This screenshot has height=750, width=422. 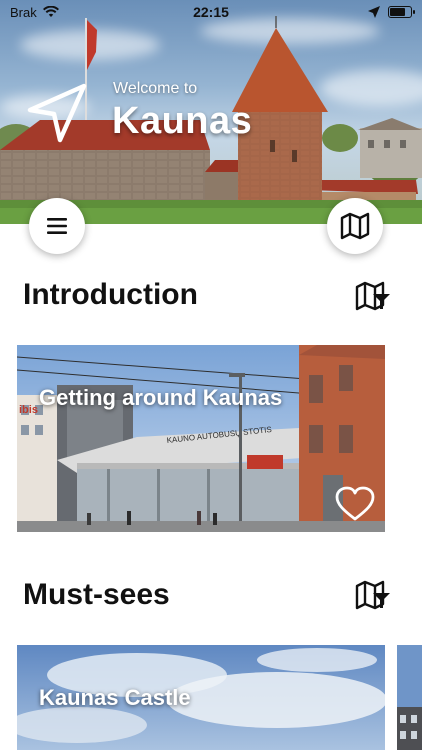 I want to click on status-time: 22:15, so click(x=211, y=12).